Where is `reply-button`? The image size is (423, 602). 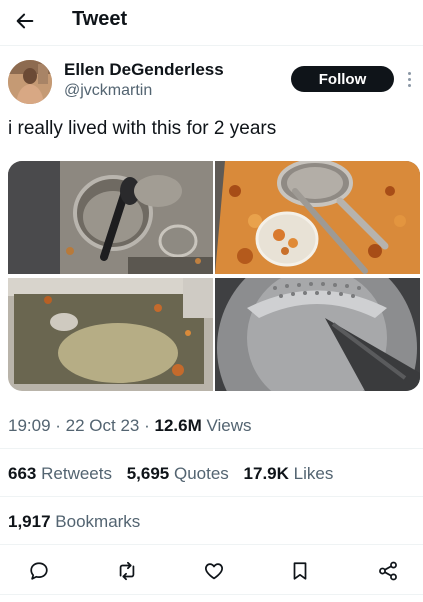 reply-button is located at coordinates (39, 571).